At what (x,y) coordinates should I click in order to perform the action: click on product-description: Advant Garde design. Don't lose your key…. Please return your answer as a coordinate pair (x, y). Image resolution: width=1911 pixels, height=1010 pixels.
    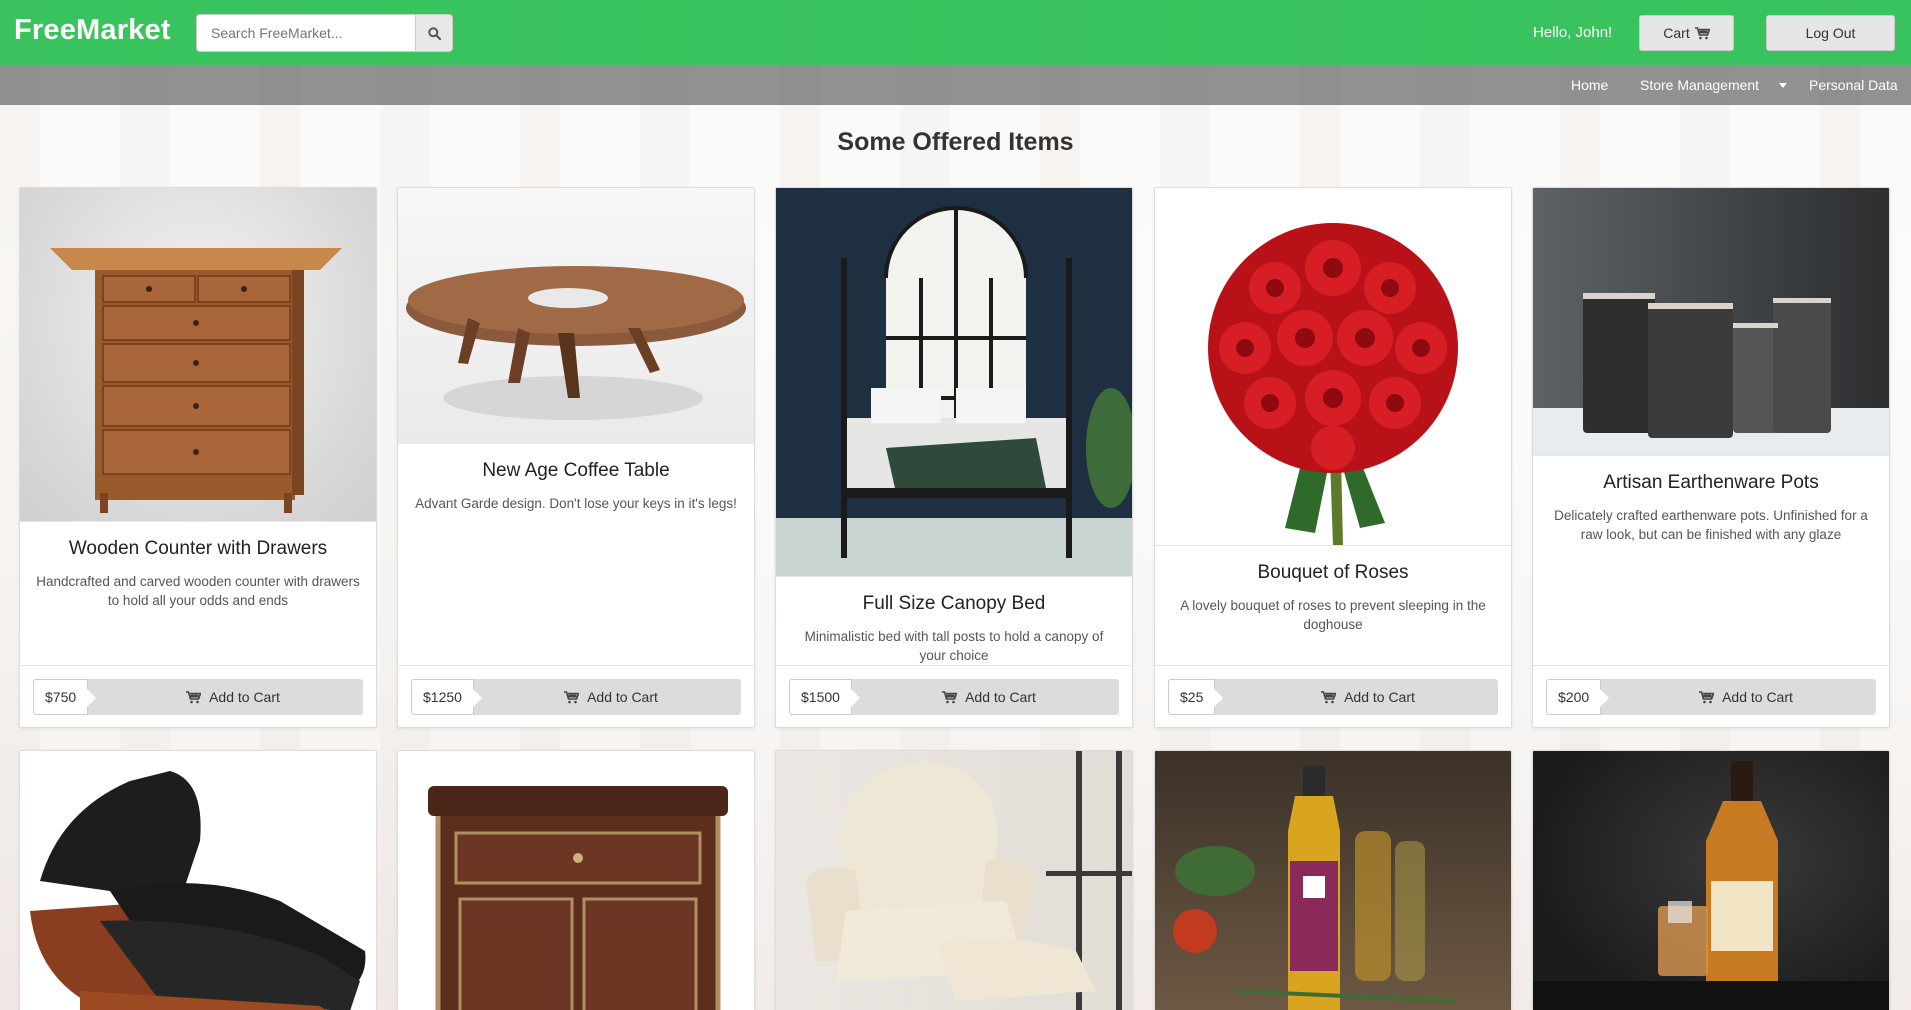
    Looking at the image, I should click on (576, 503).